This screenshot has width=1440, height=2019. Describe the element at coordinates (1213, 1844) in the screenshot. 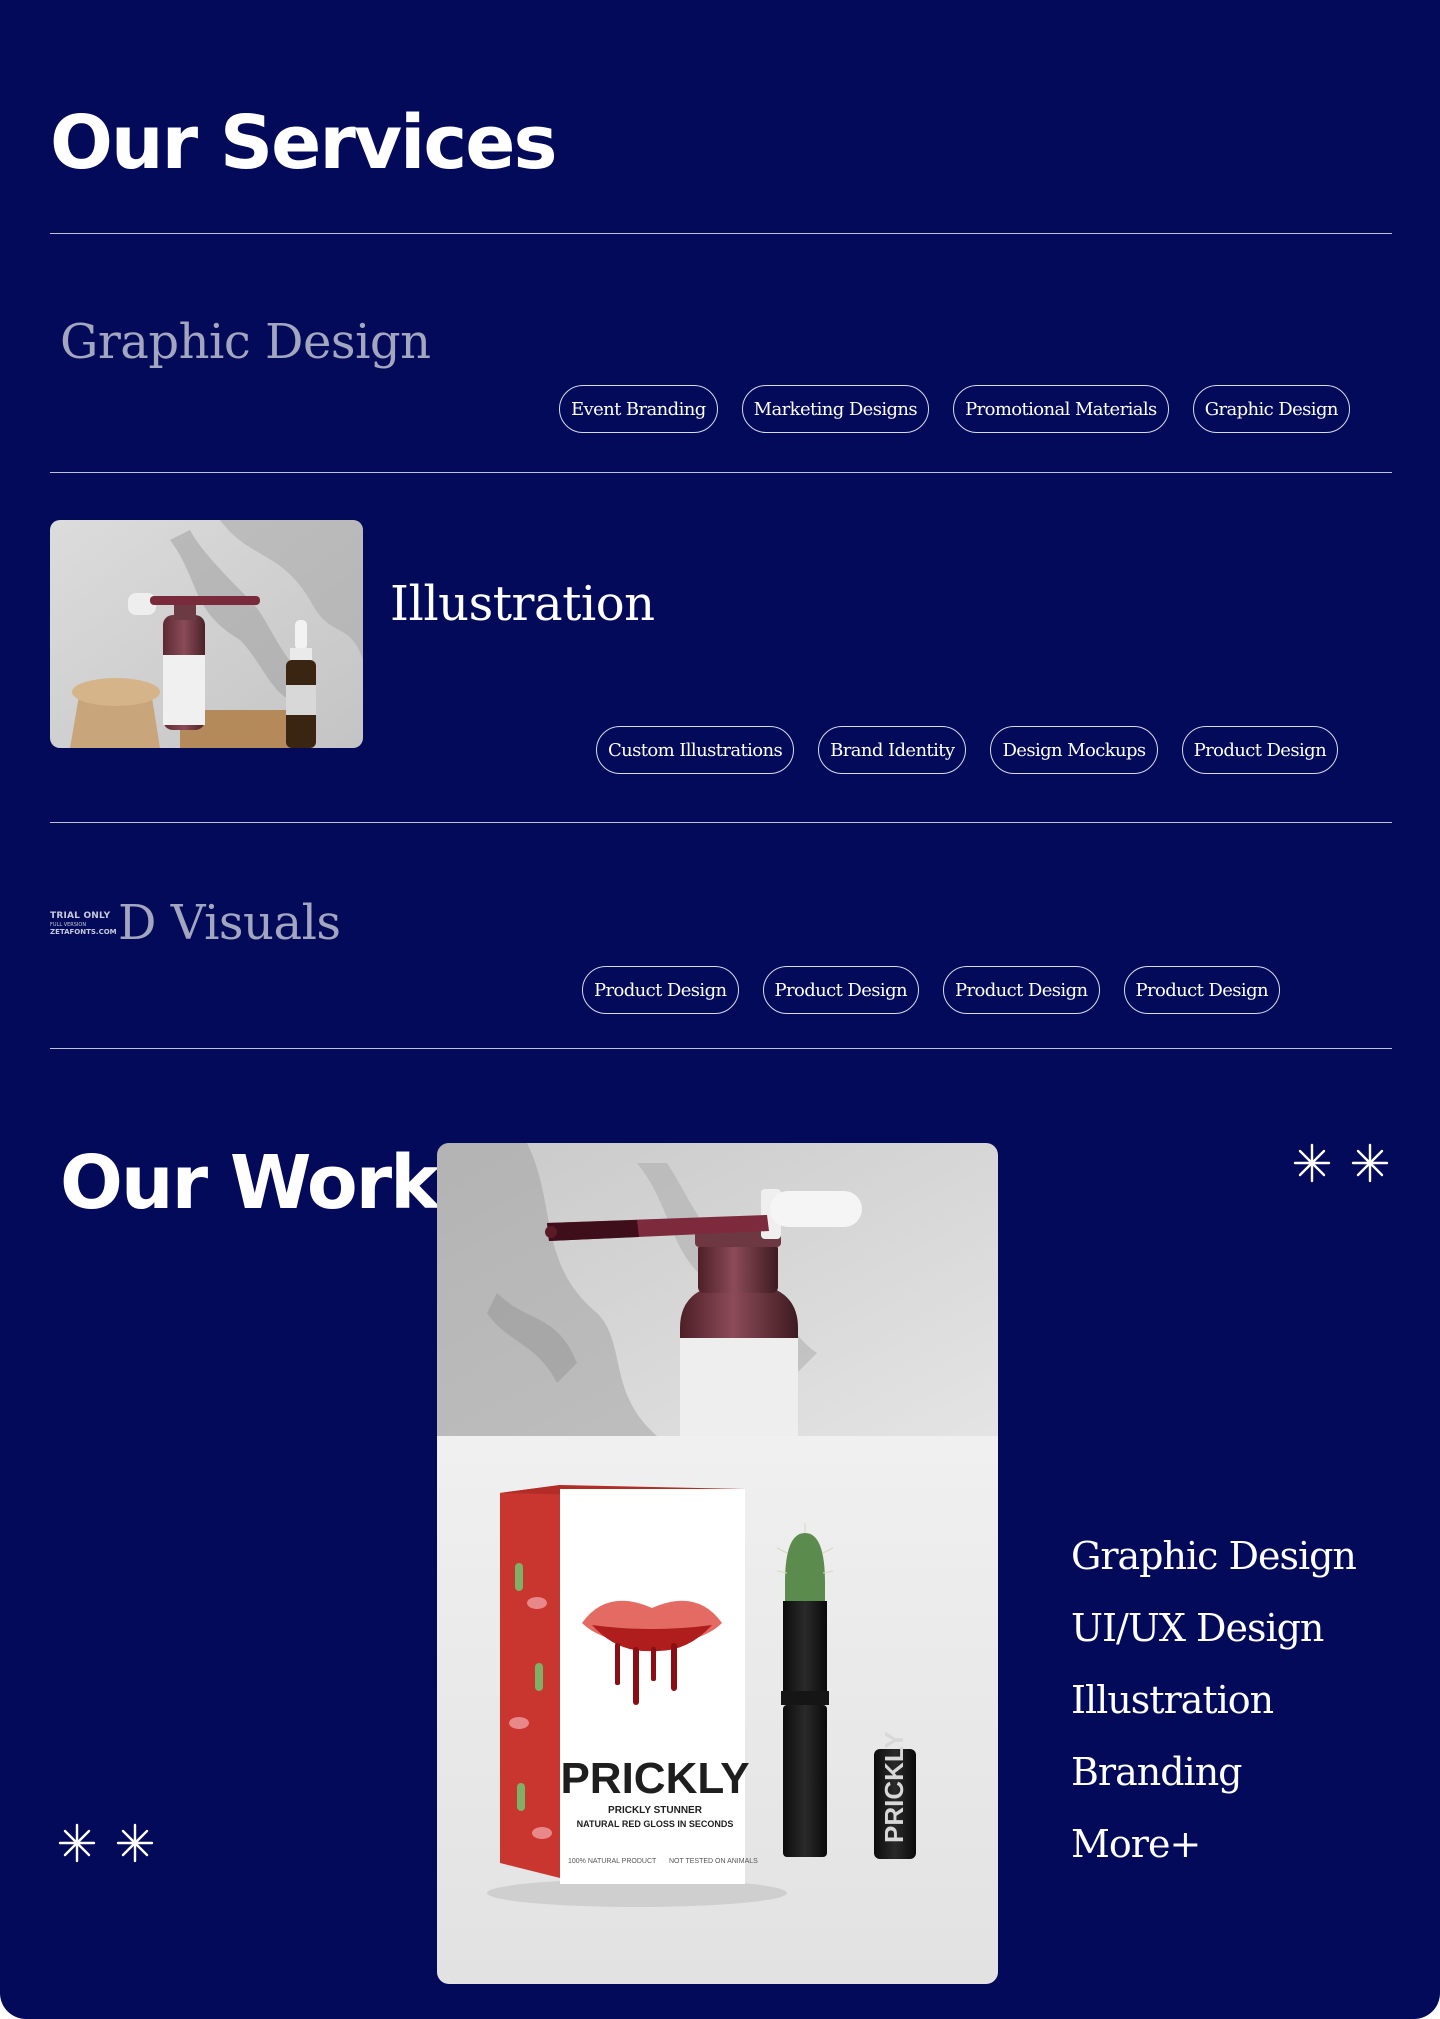

I see `work-category-more: More+` at that location.